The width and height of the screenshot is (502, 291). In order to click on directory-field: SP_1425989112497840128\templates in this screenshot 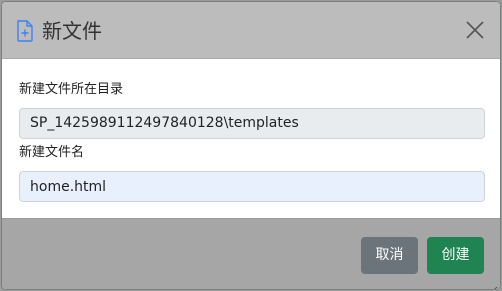, I will do `click(252, 123)`.